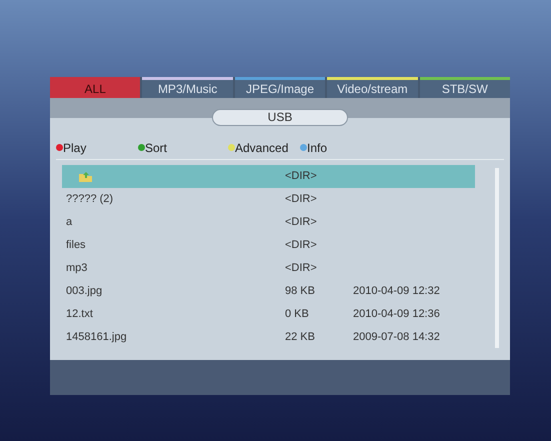 The image size is (551, 441). What do you see at coordinates (79, 314) in the screenshot?
I see `file-name: 12.txt` at bounding box center [79, 314].